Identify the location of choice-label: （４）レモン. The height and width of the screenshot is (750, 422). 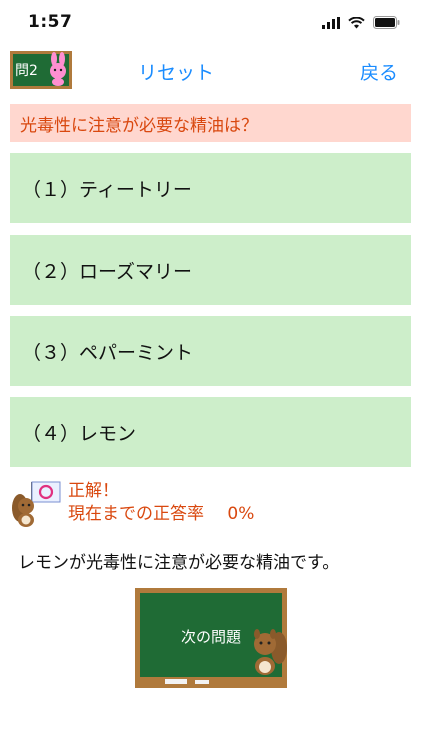
(79, 433).